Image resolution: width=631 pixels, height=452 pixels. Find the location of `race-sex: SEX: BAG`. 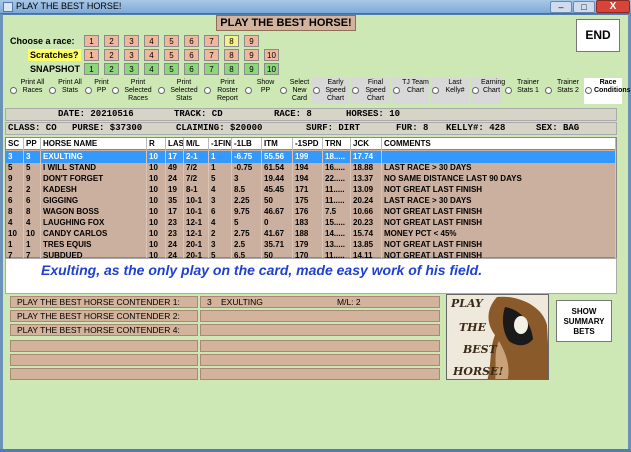

race-sex: SEX: BAG is located at coordinates (558, 128).